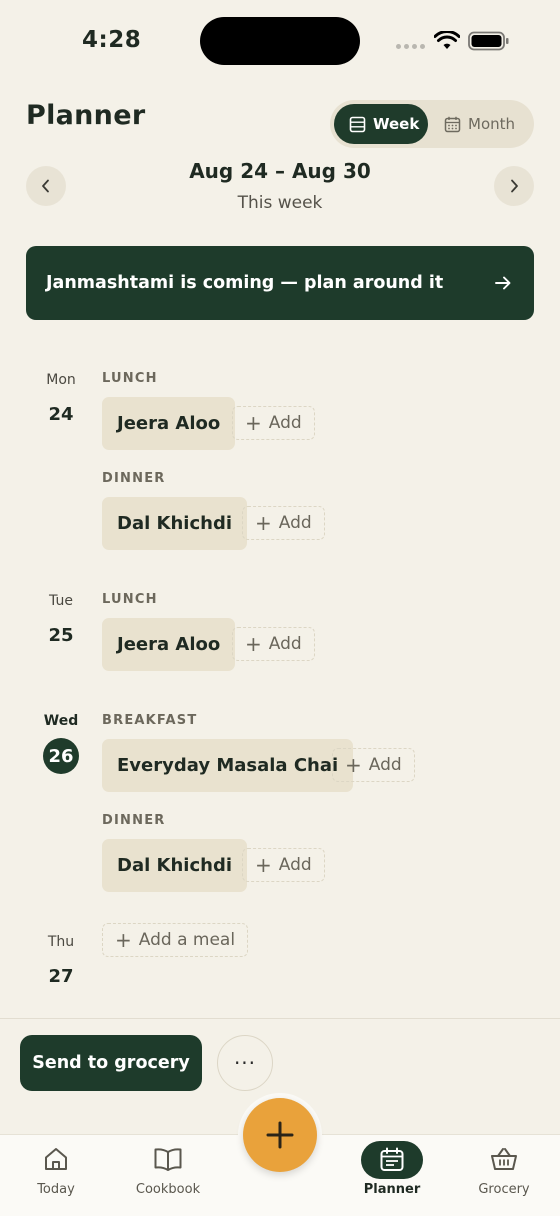  What do you see at coordinates (61, 942) in the screenshot?
I see `day-name-thu: Thu` at bounding box center [61, 942].